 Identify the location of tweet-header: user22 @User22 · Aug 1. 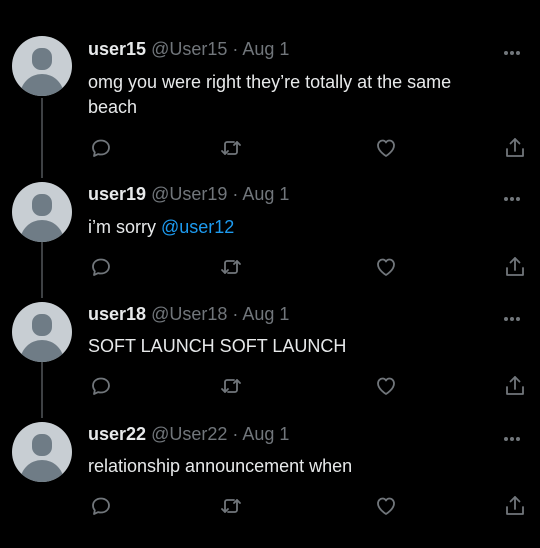
(188, 434).